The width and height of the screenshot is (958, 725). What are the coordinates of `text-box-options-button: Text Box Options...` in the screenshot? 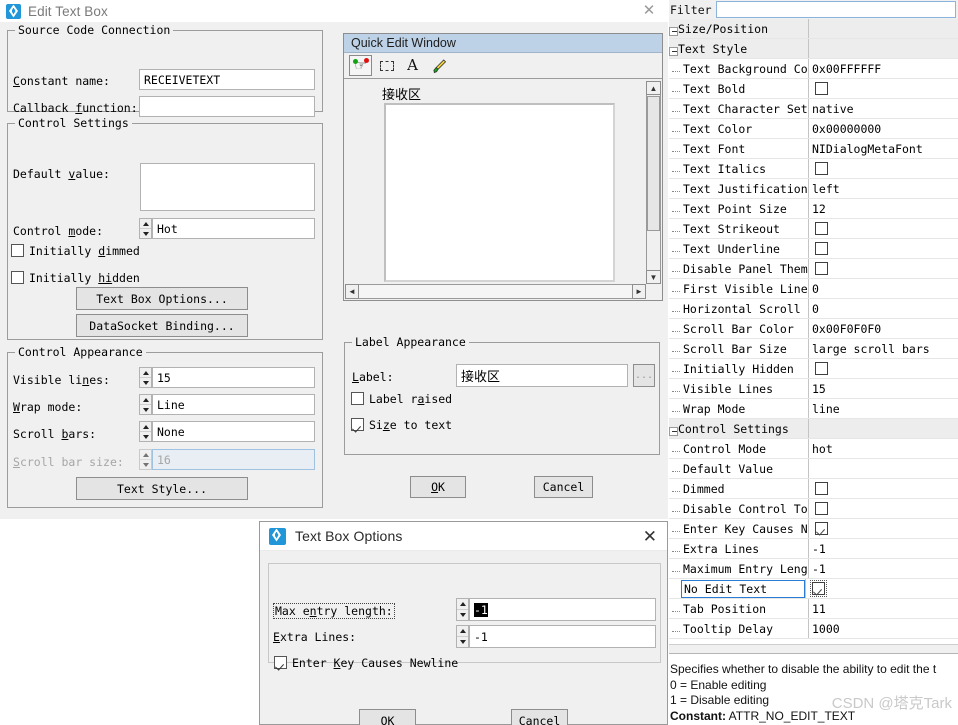 It's located at (162, 298).